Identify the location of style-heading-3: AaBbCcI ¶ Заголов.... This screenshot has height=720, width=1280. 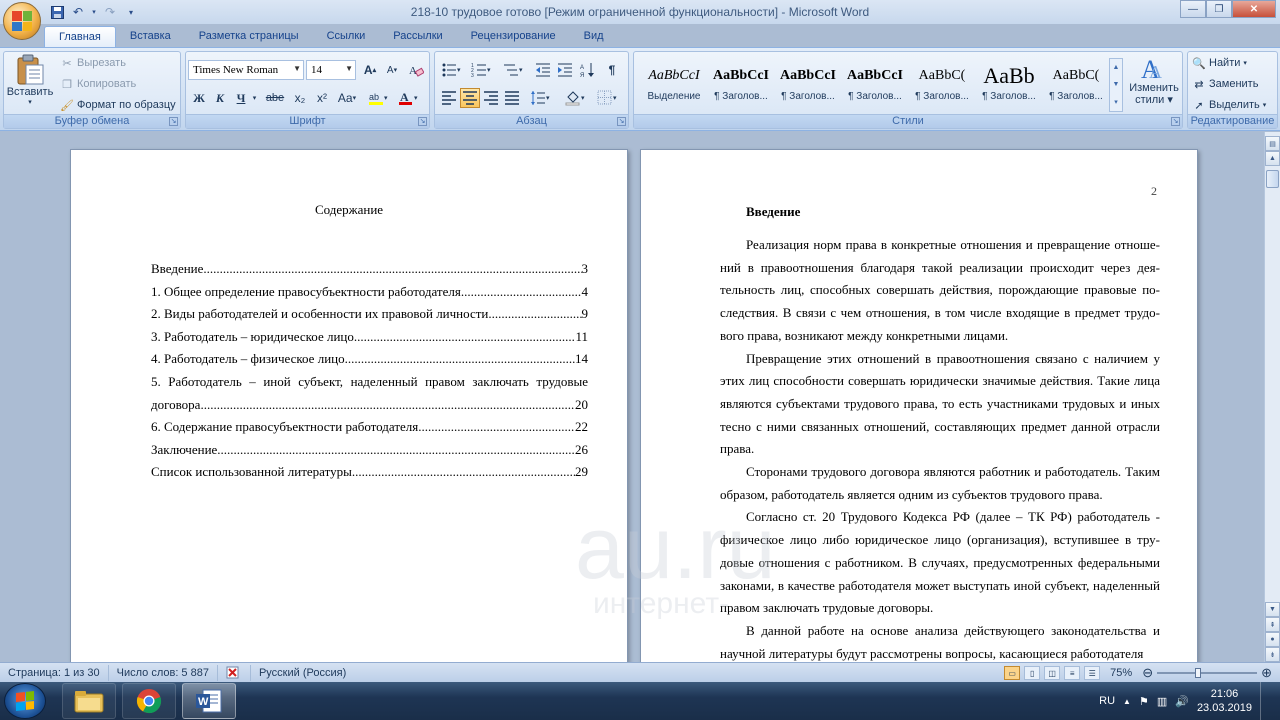
(875, 85).